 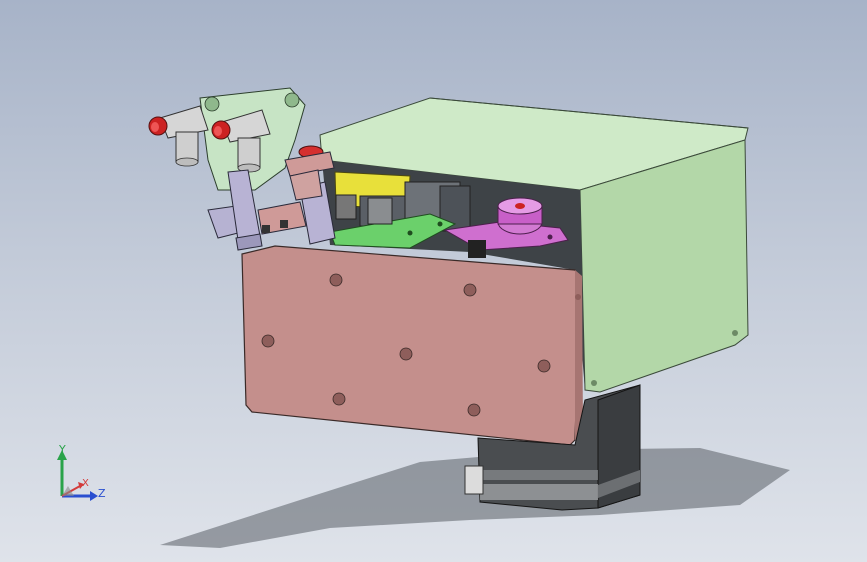 What do you see at coordinates (102, 493) in the screenshot?
I see `triad-z-label: Z` at bounding box center [102, 493].